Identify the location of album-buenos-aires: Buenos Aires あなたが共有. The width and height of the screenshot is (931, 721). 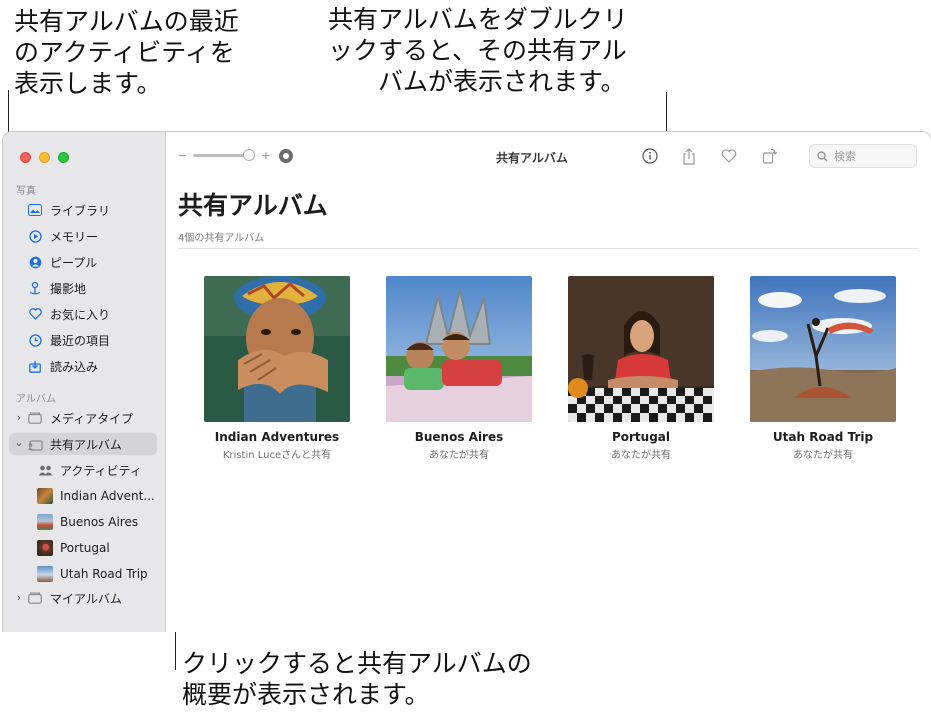
(459, 368).